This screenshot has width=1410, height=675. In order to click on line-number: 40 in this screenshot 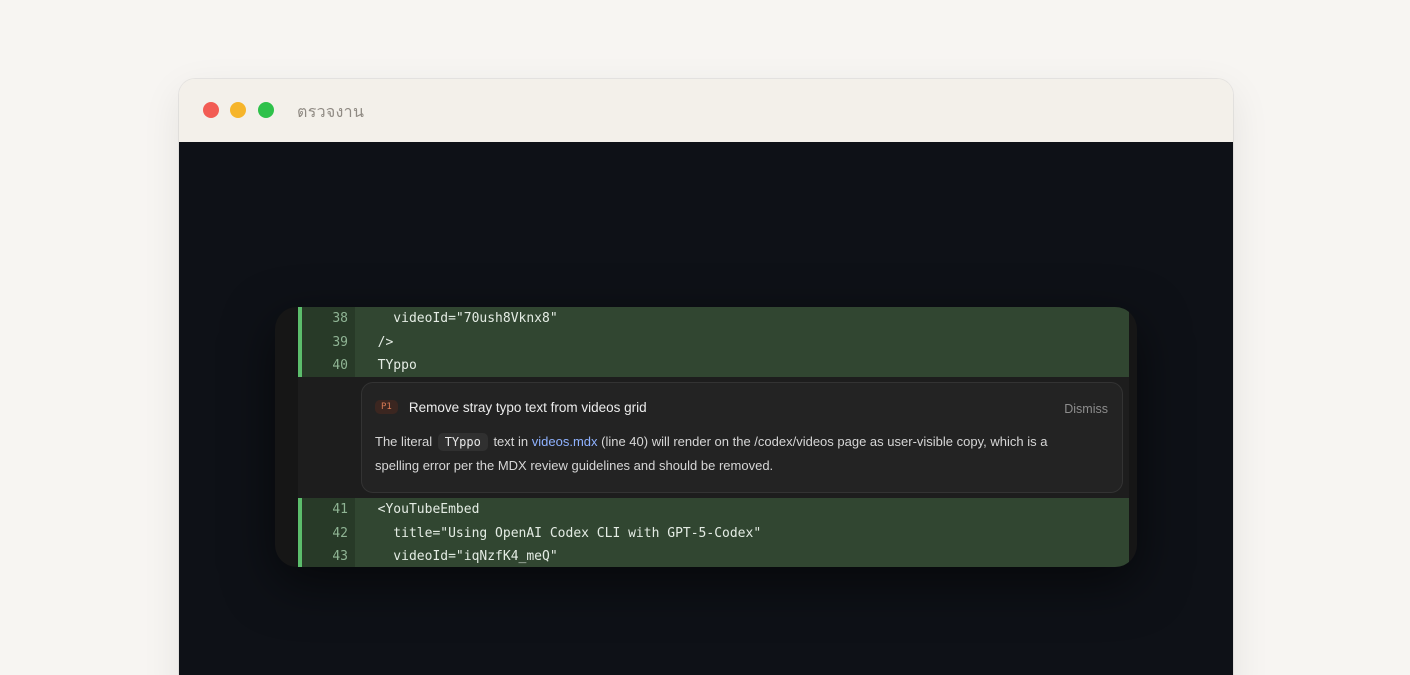, I will do `click(328, 366)`.